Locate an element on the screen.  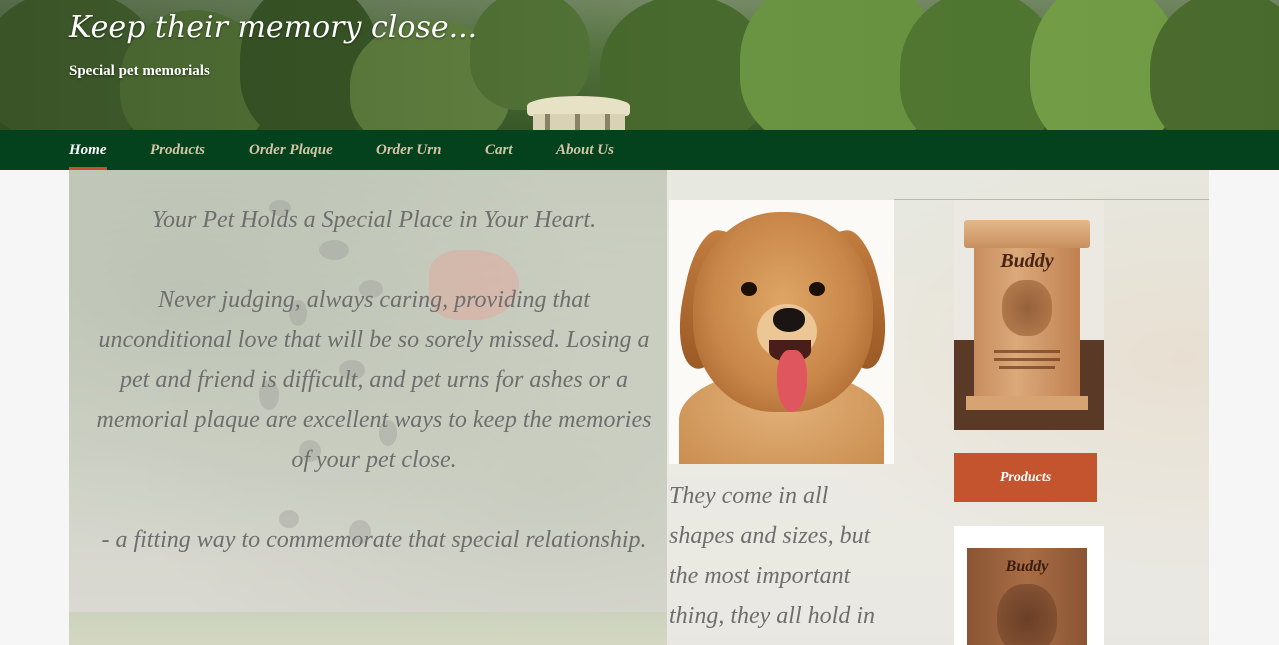
urn-engraved-name: Buddy is located at coordinates (1027, 261).